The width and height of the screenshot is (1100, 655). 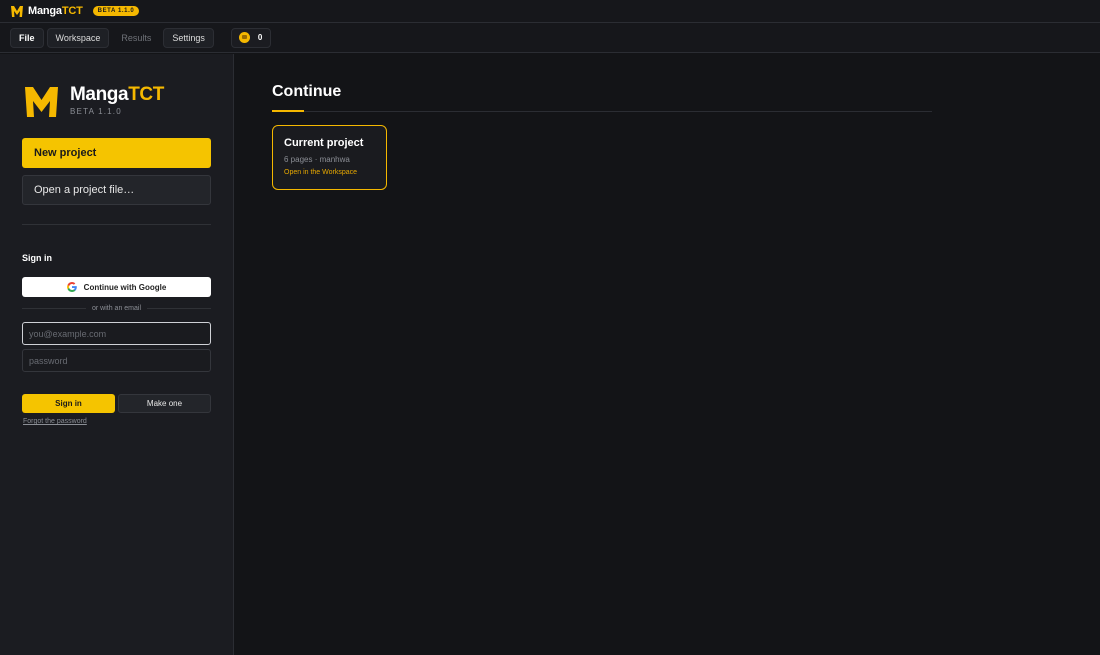 I want to click on coin-count: 0, so click(x=260, y=37).